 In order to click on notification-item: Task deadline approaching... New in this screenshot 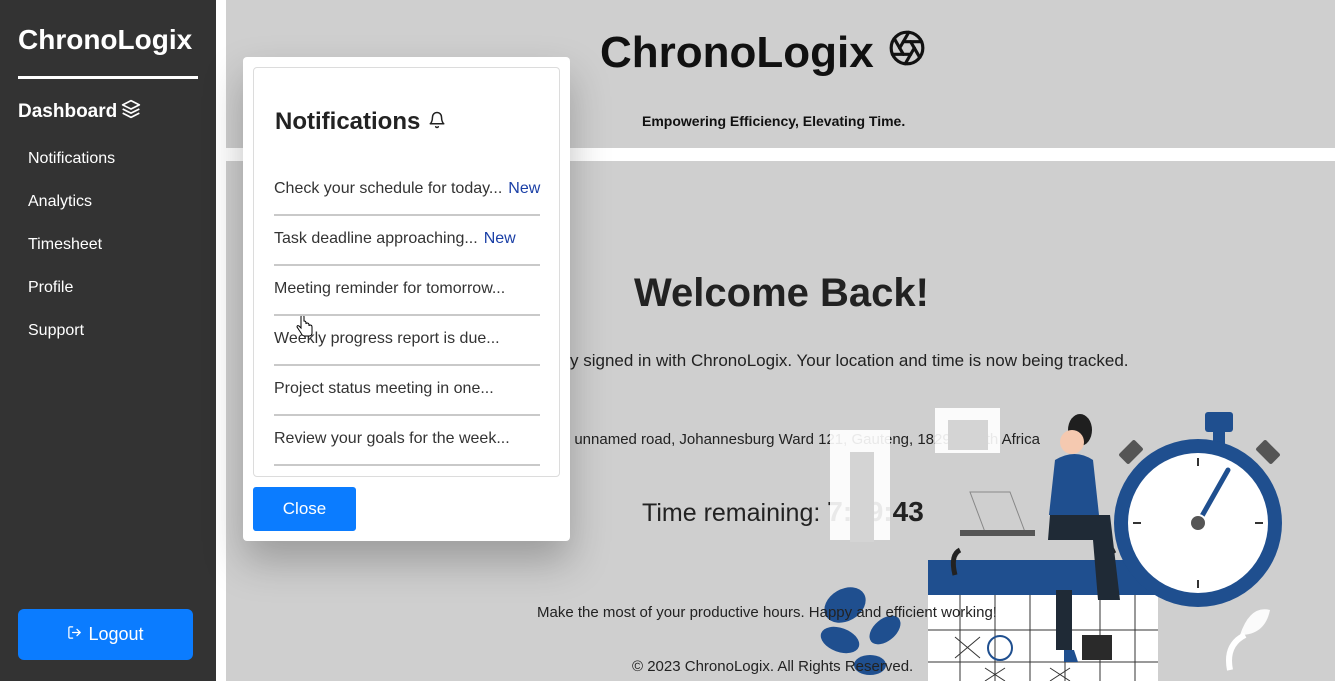, I will do `click(407, 241)`.